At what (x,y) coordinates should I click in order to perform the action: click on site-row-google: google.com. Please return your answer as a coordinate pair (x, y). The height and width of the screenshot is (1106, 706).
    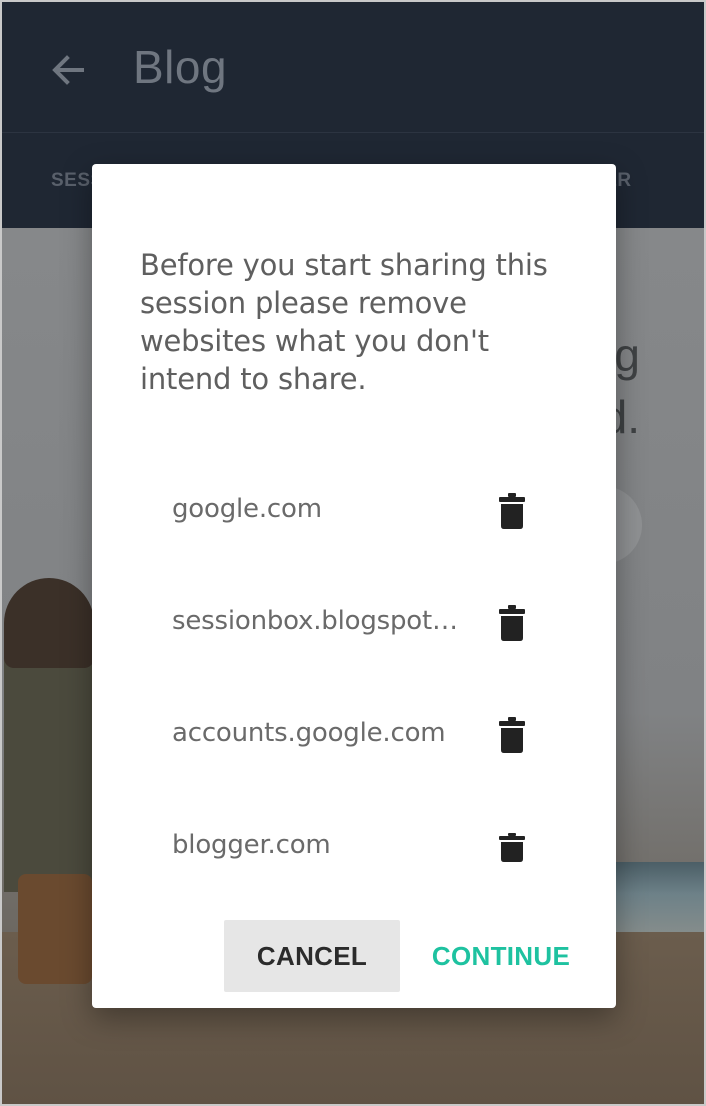
    Looking at the image, I should click on (354, 520).